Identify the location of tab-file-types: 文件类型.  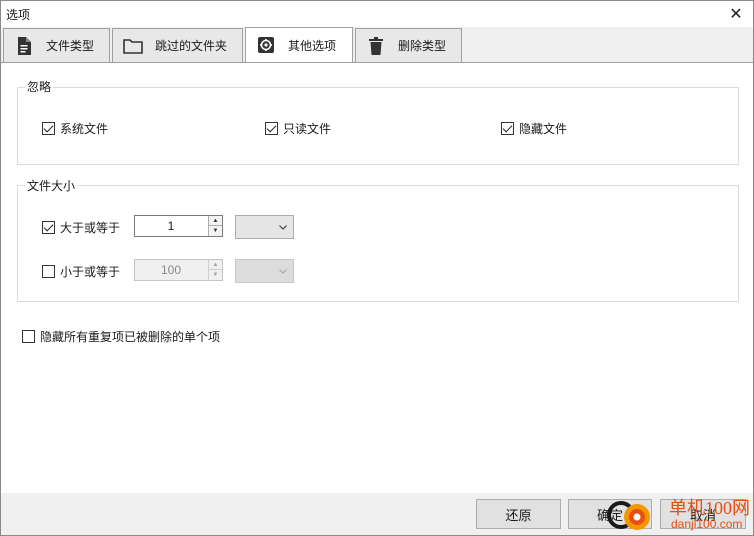
(56, 45).